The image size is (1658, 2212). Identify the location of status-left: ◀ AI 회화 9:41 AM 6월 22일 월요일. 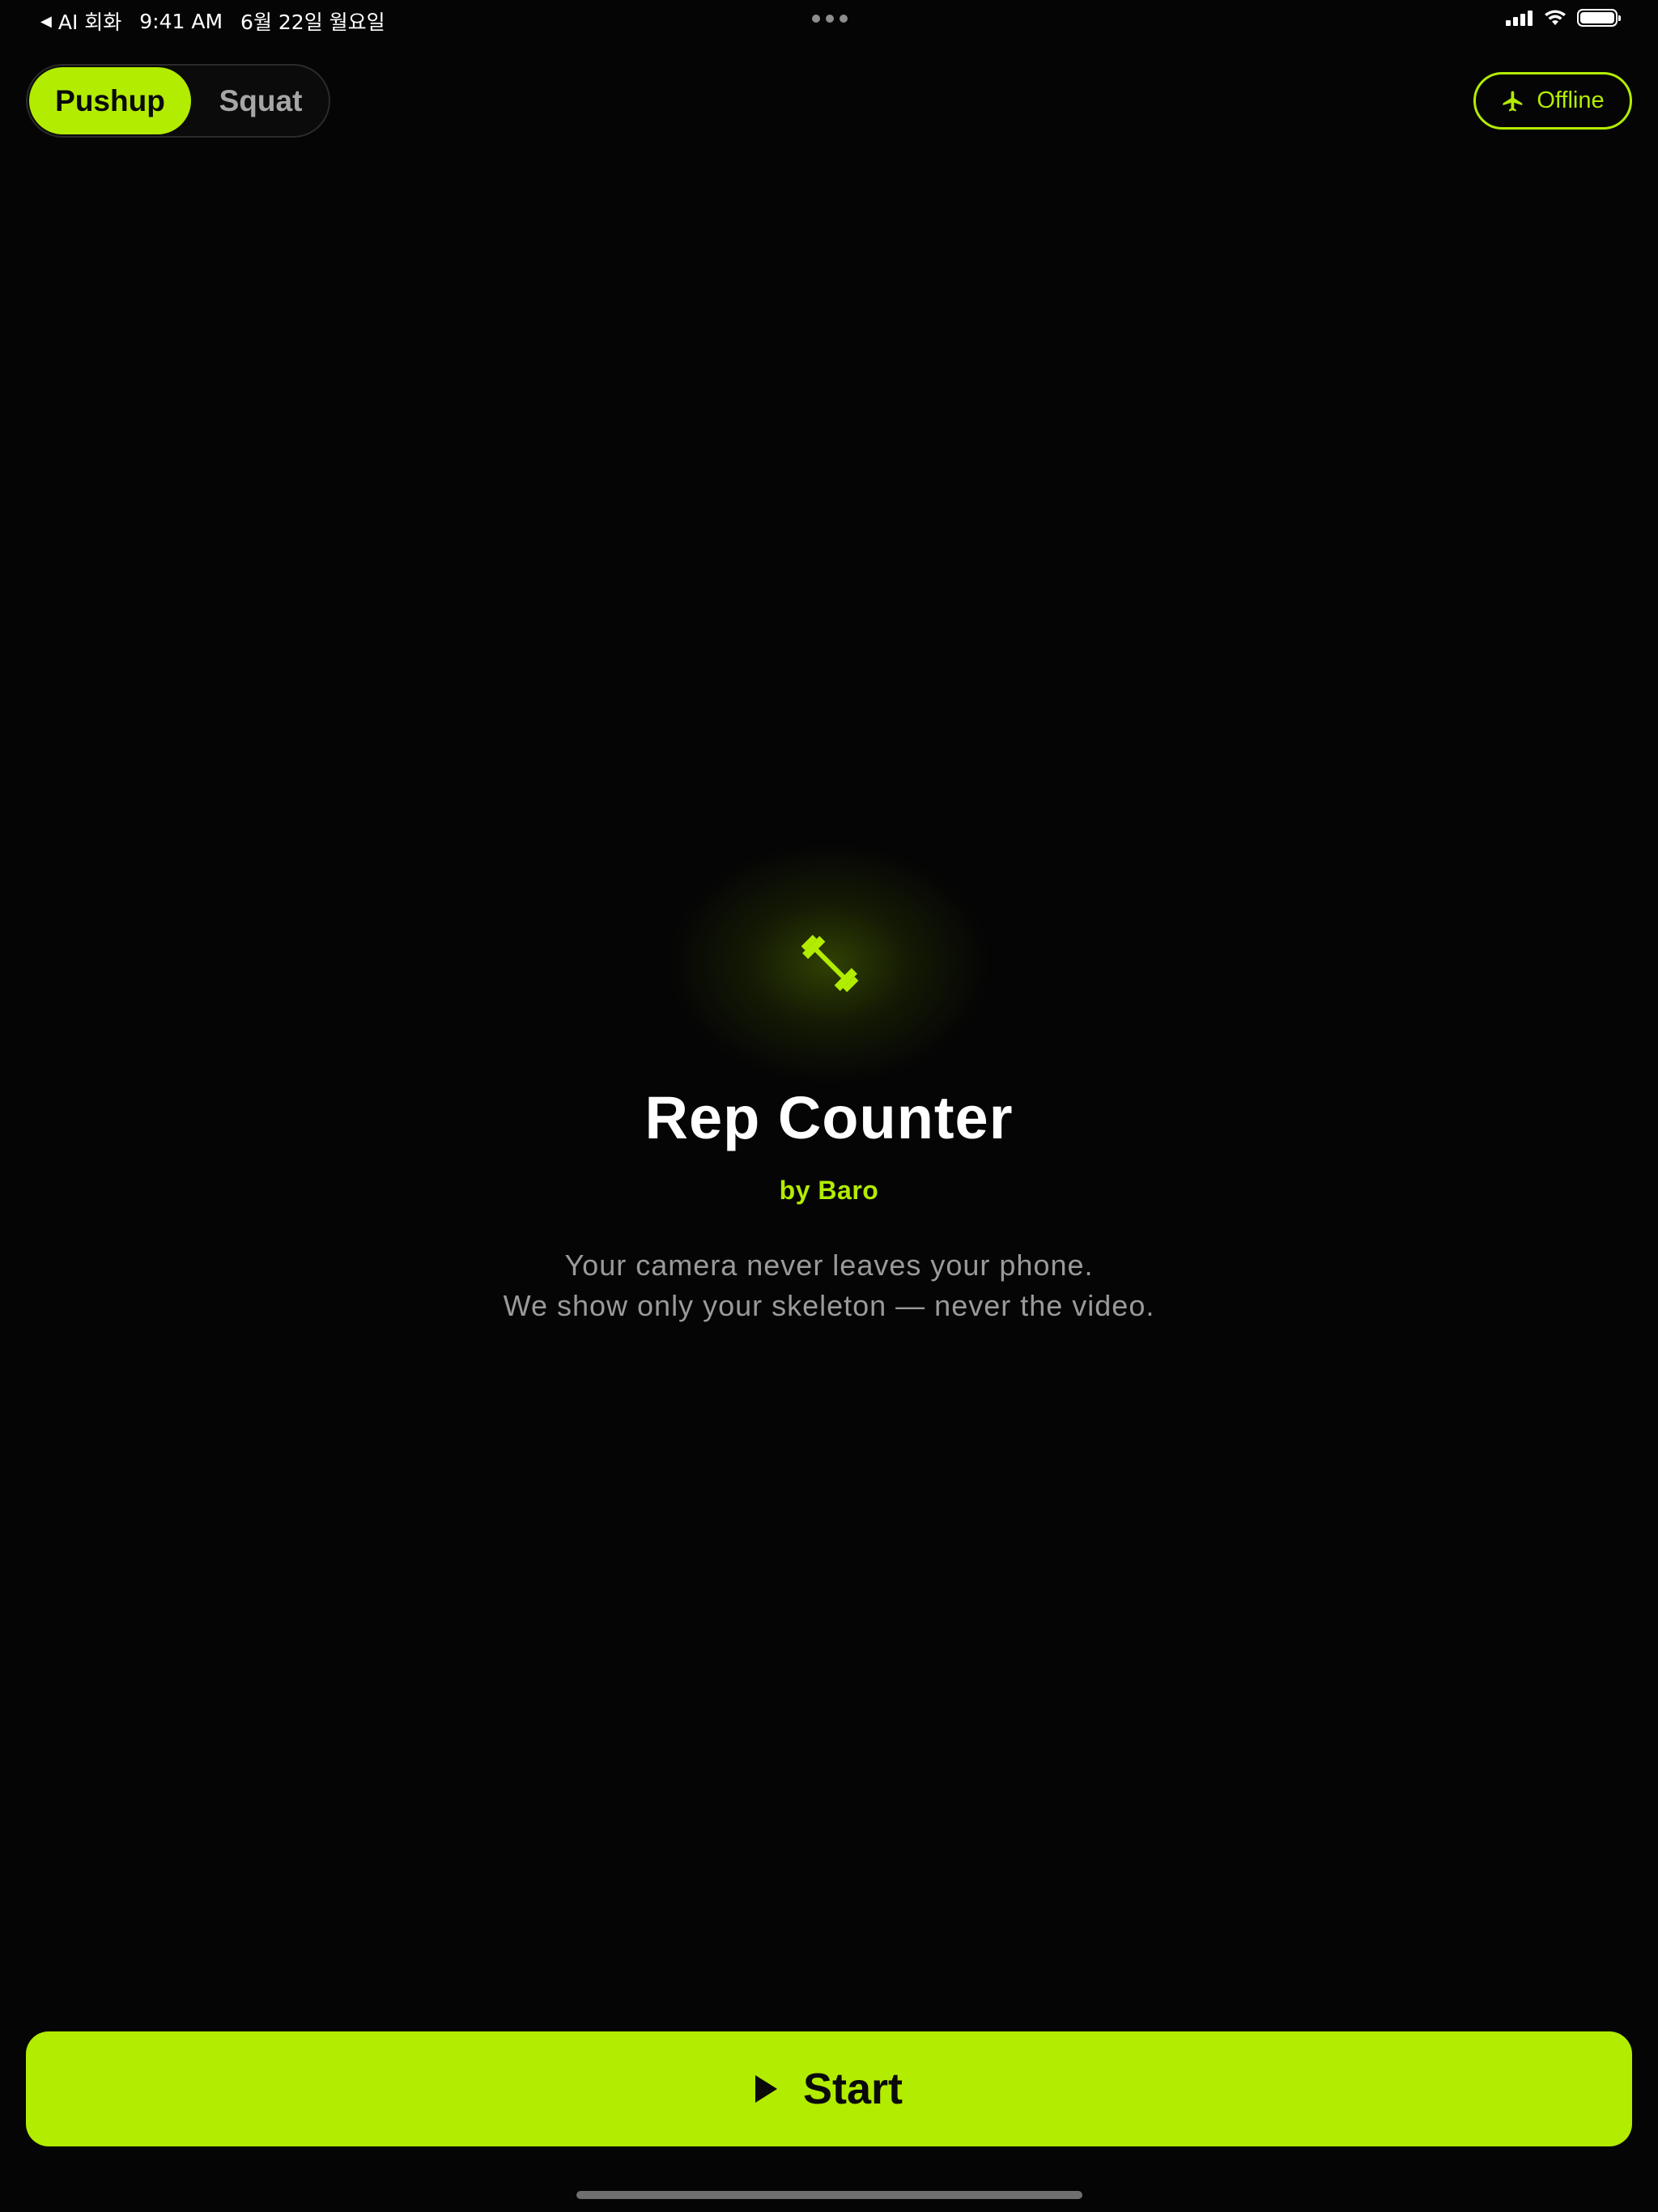
(212, 21).